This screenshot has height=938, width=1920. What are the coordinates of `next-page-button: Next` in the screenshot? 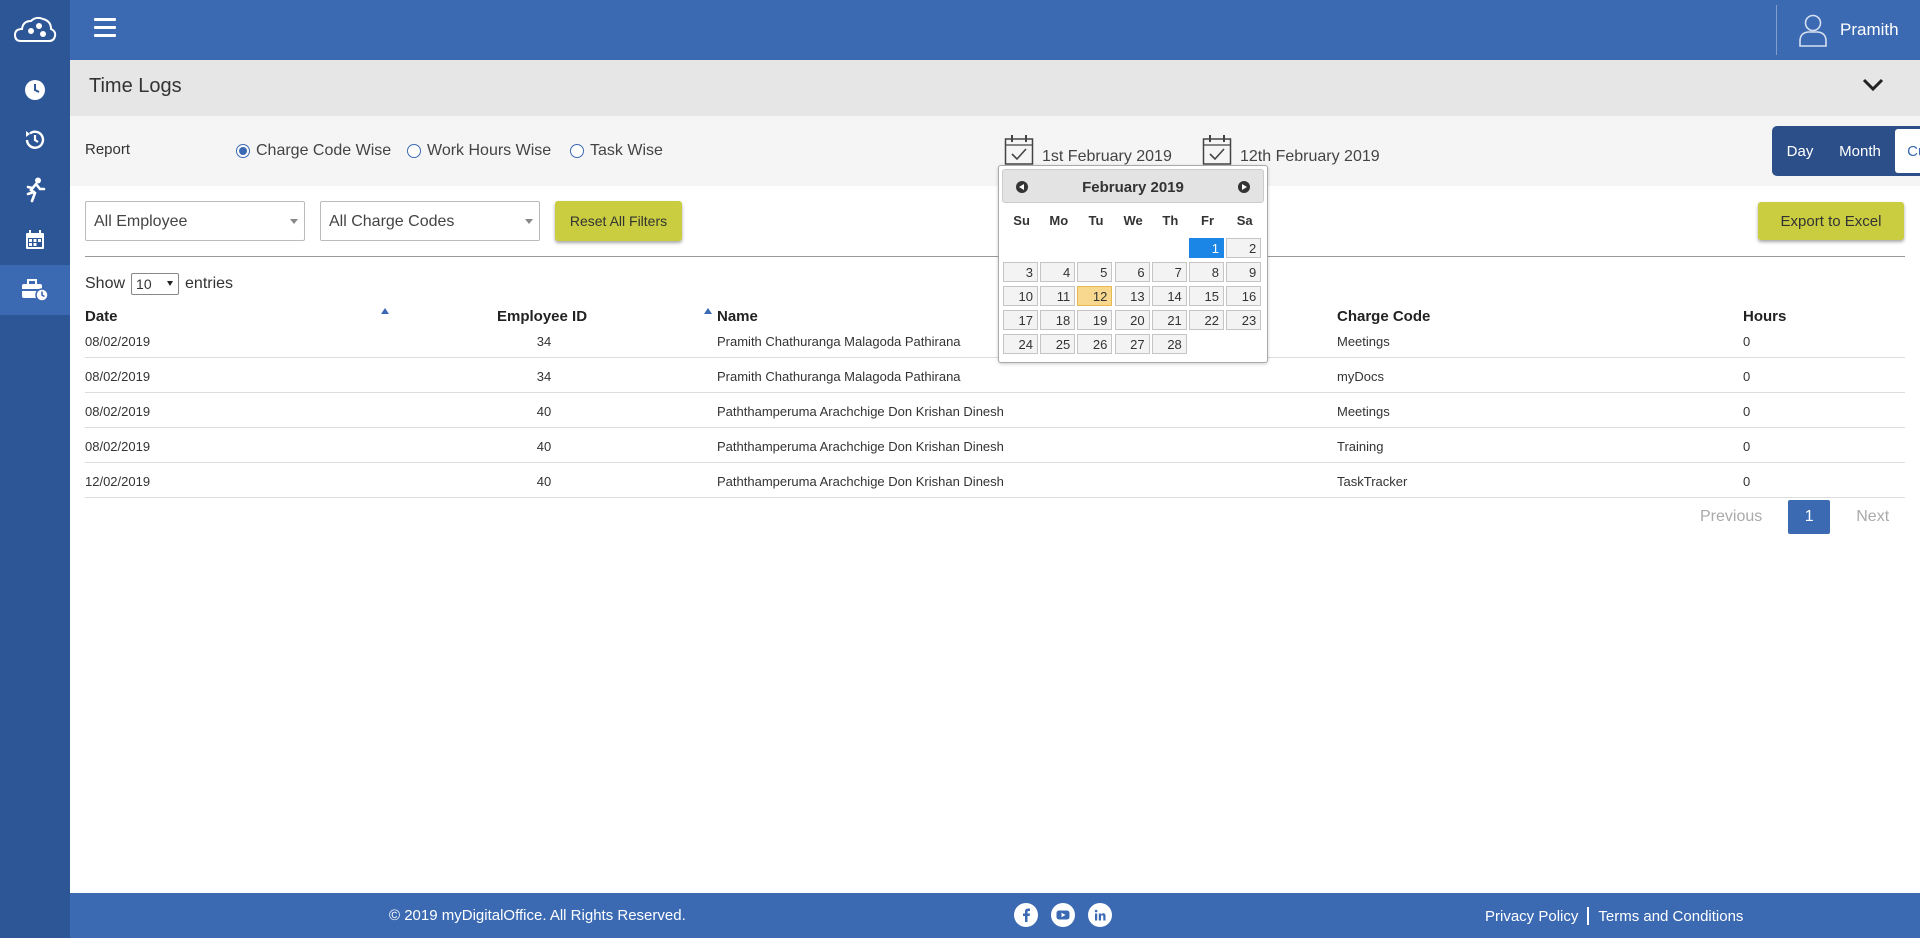 It's located at (1872, 517).